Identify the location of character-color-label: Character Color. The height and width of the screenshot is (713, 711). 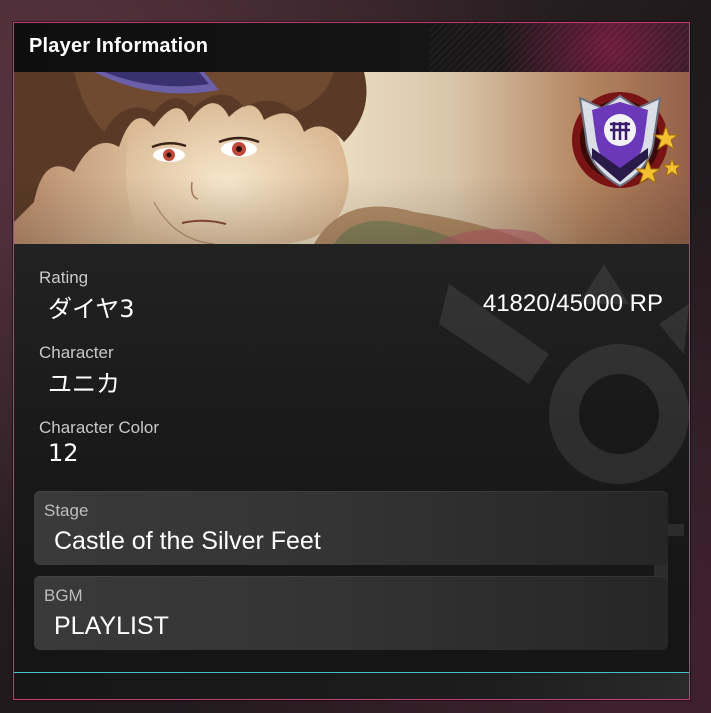
(99, 427).